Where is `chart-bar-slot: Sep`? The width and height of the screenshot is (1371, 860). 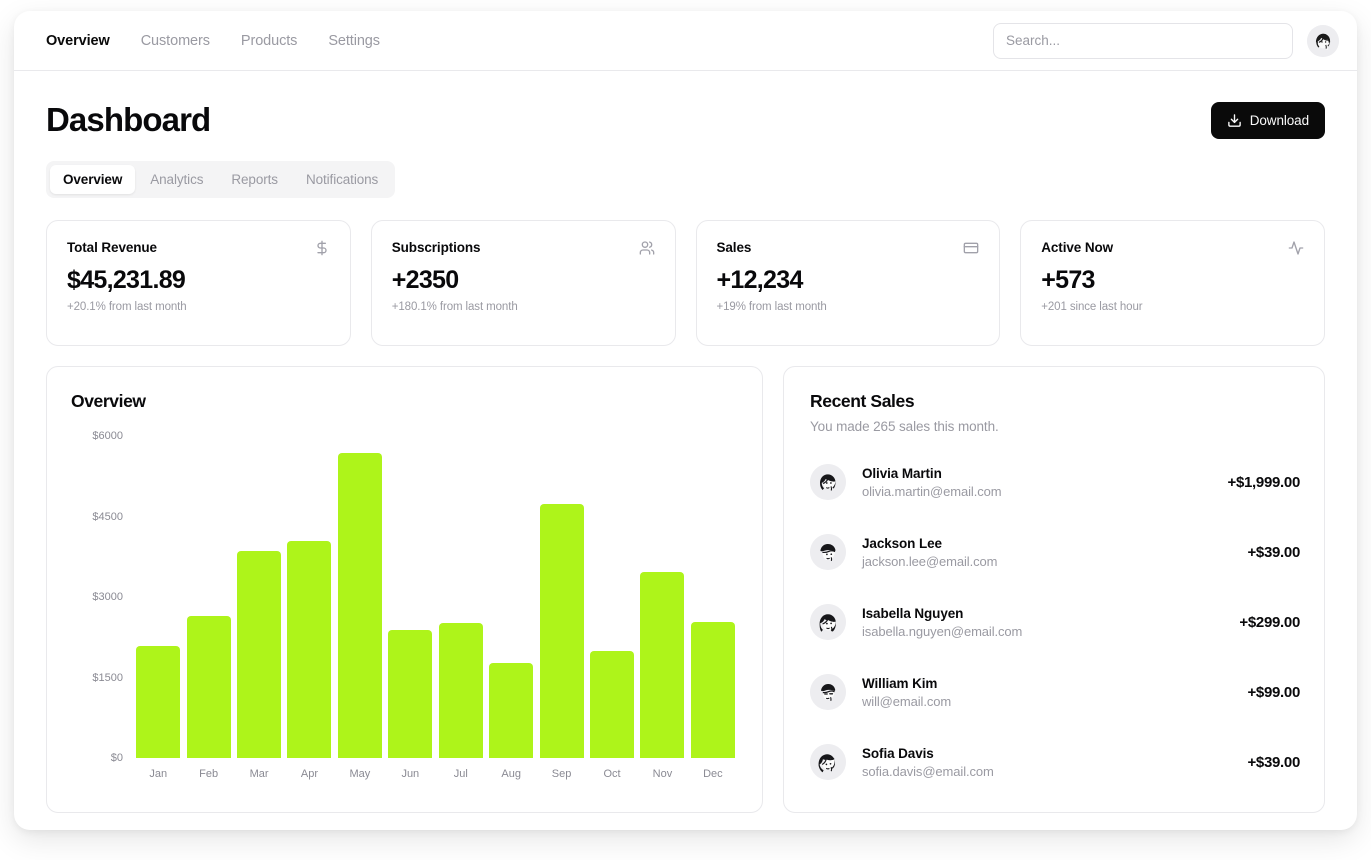 chart-bar-slot: Sep is located at coordinates (561, 608).